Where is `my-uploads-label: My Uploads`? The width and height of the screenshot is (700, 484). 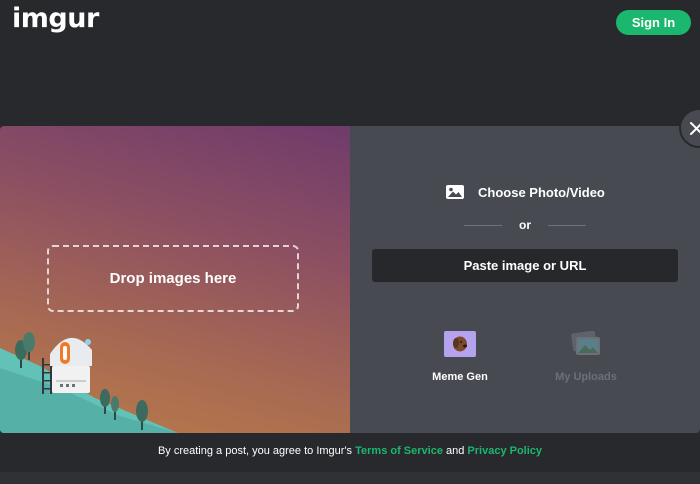 my-uploads-label: My Uploads is located at coordinates (586, 377).